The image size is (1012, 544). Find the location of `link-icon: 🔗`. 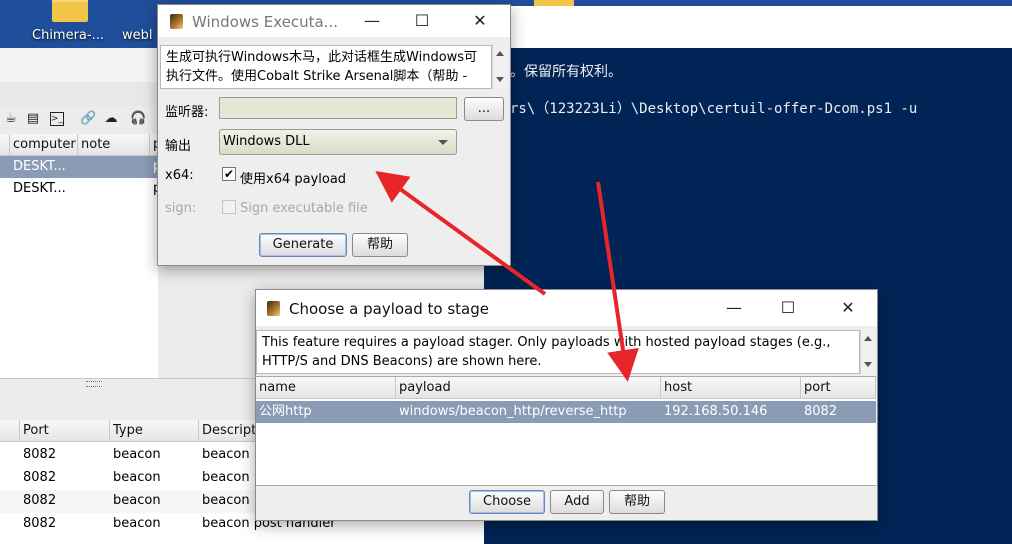

link-icon: 🔗 is located at coordinates (88, 119).